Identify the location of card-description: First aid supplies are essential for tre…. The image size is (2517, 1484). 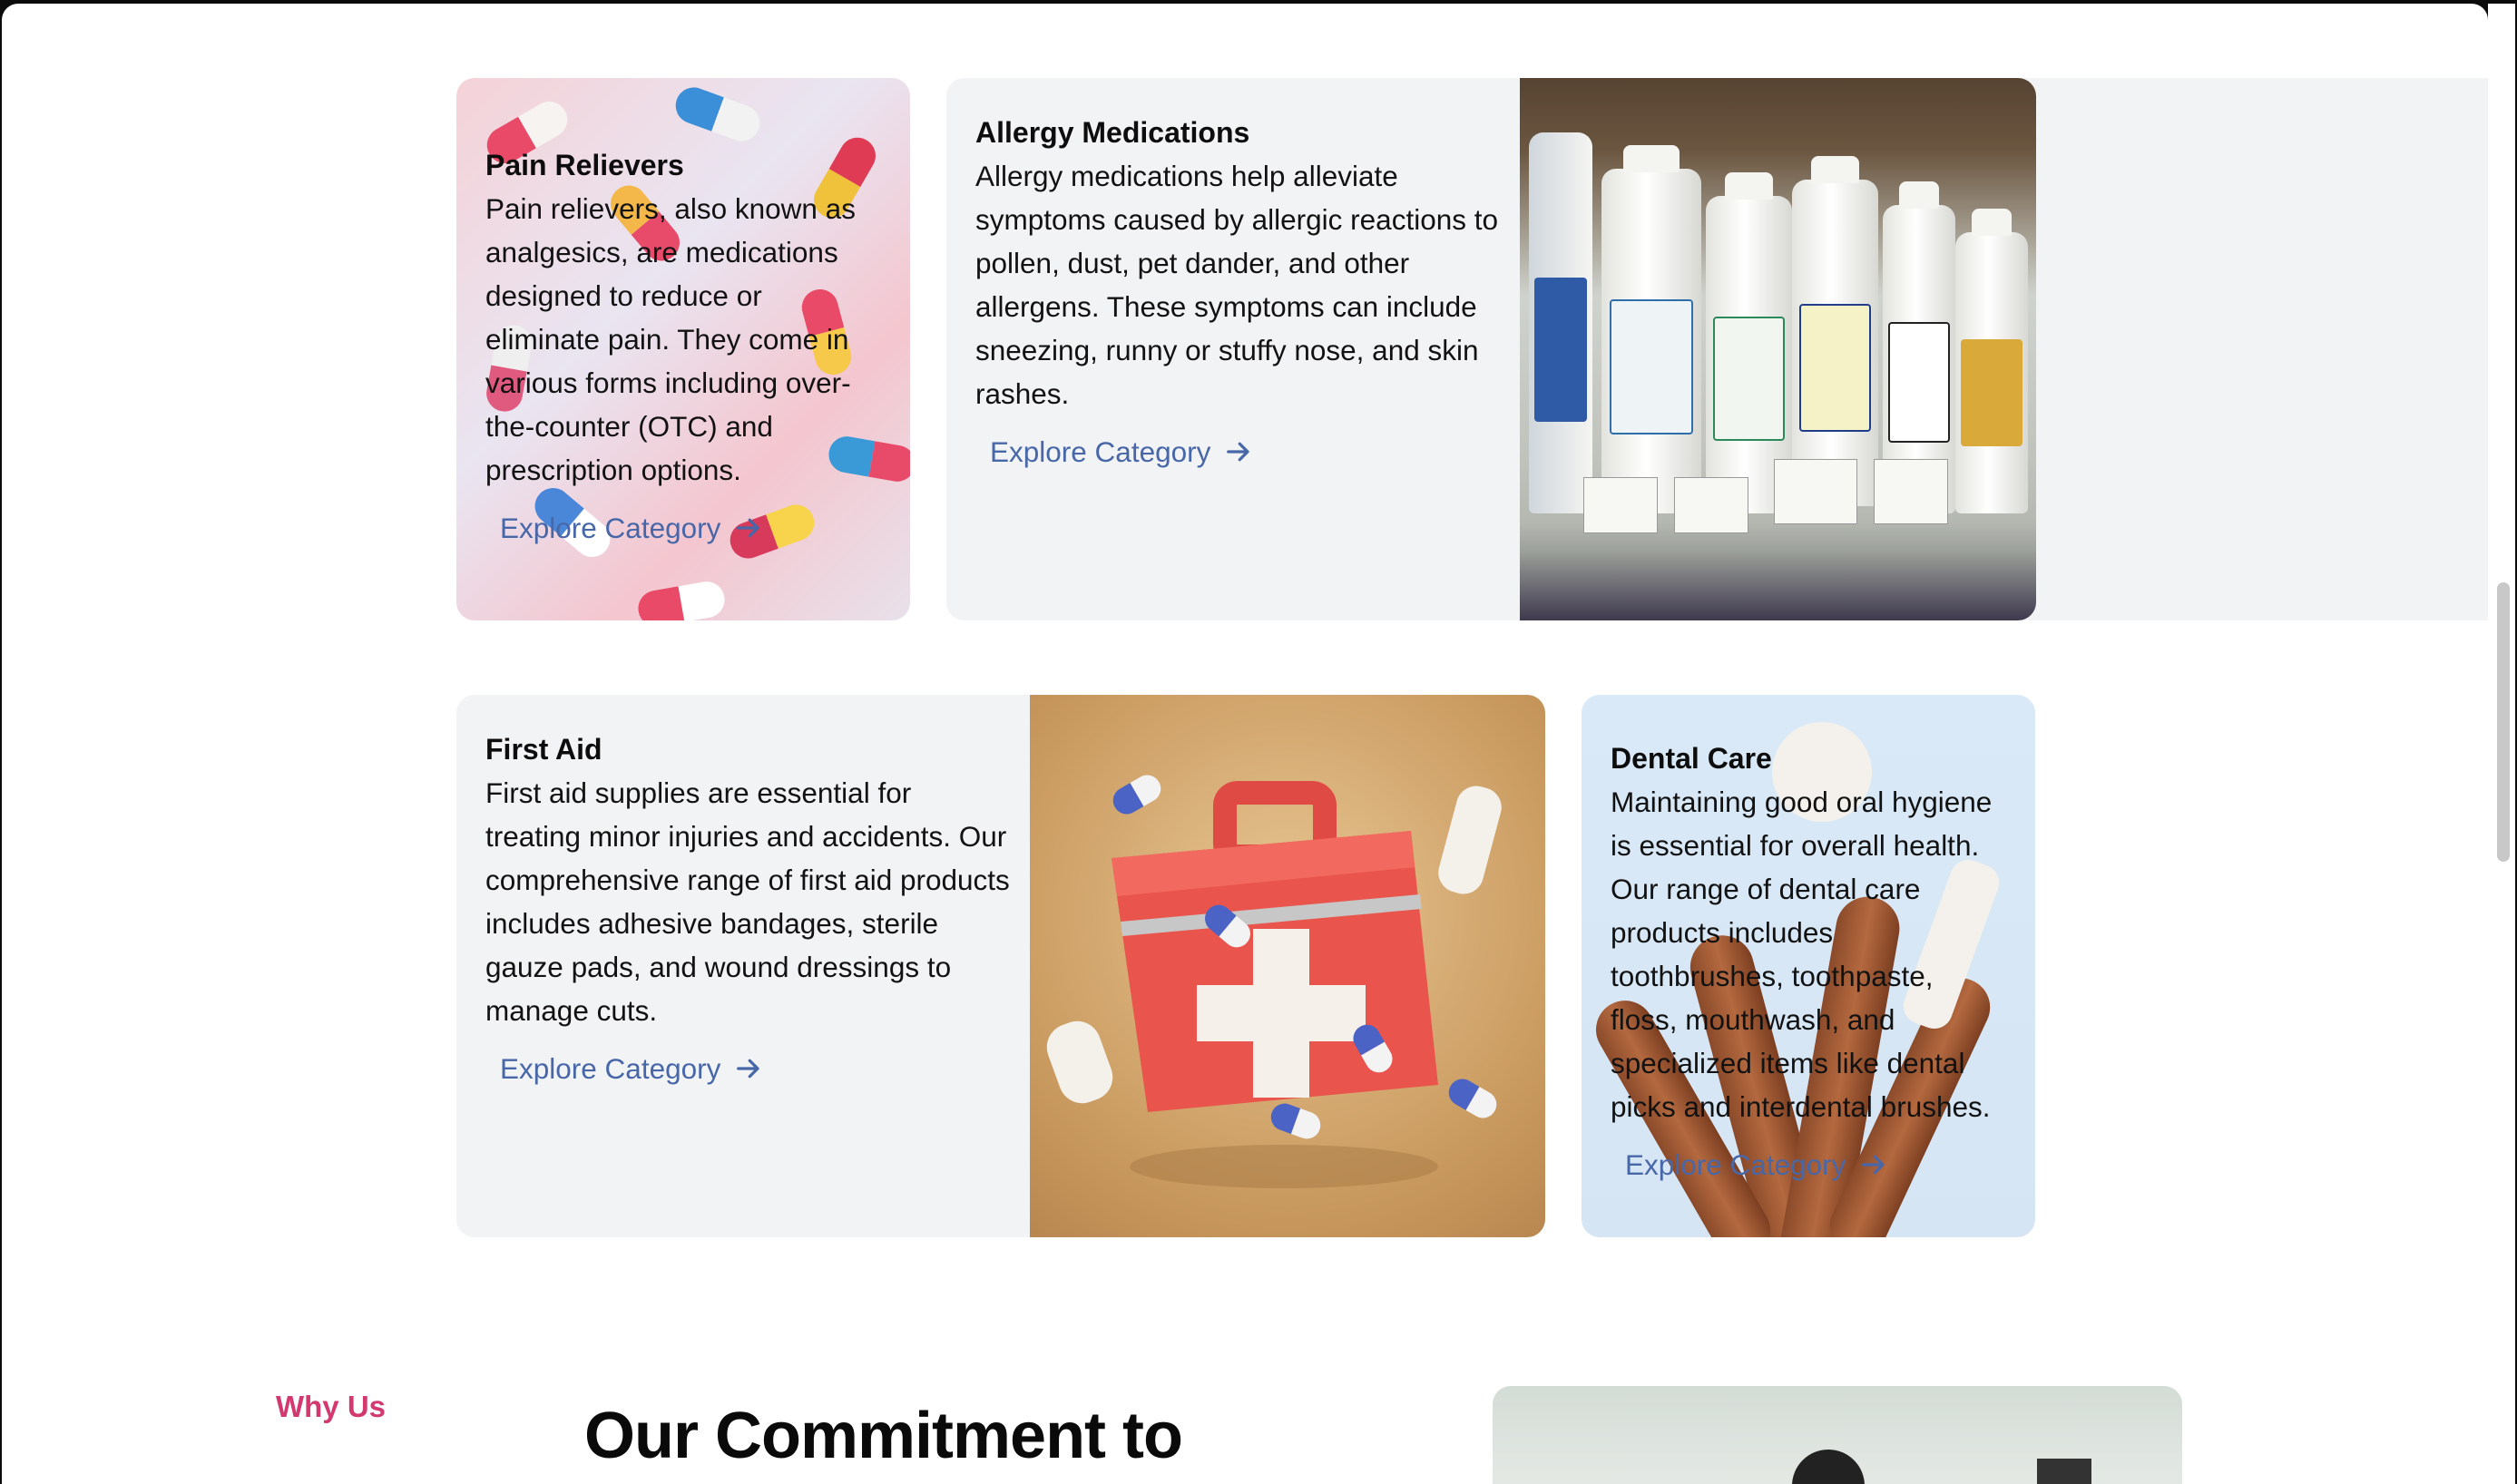
(748, 902).